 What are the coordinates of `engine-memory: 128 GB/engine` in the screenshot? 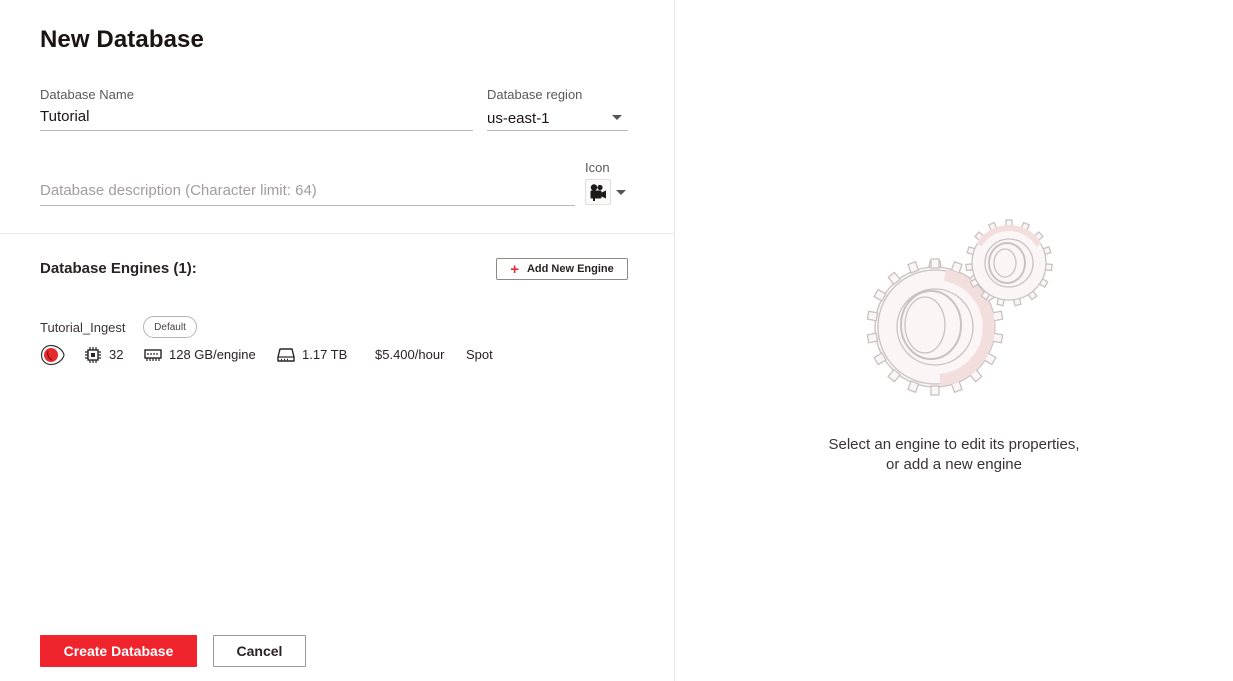 It's located at (212, 354).